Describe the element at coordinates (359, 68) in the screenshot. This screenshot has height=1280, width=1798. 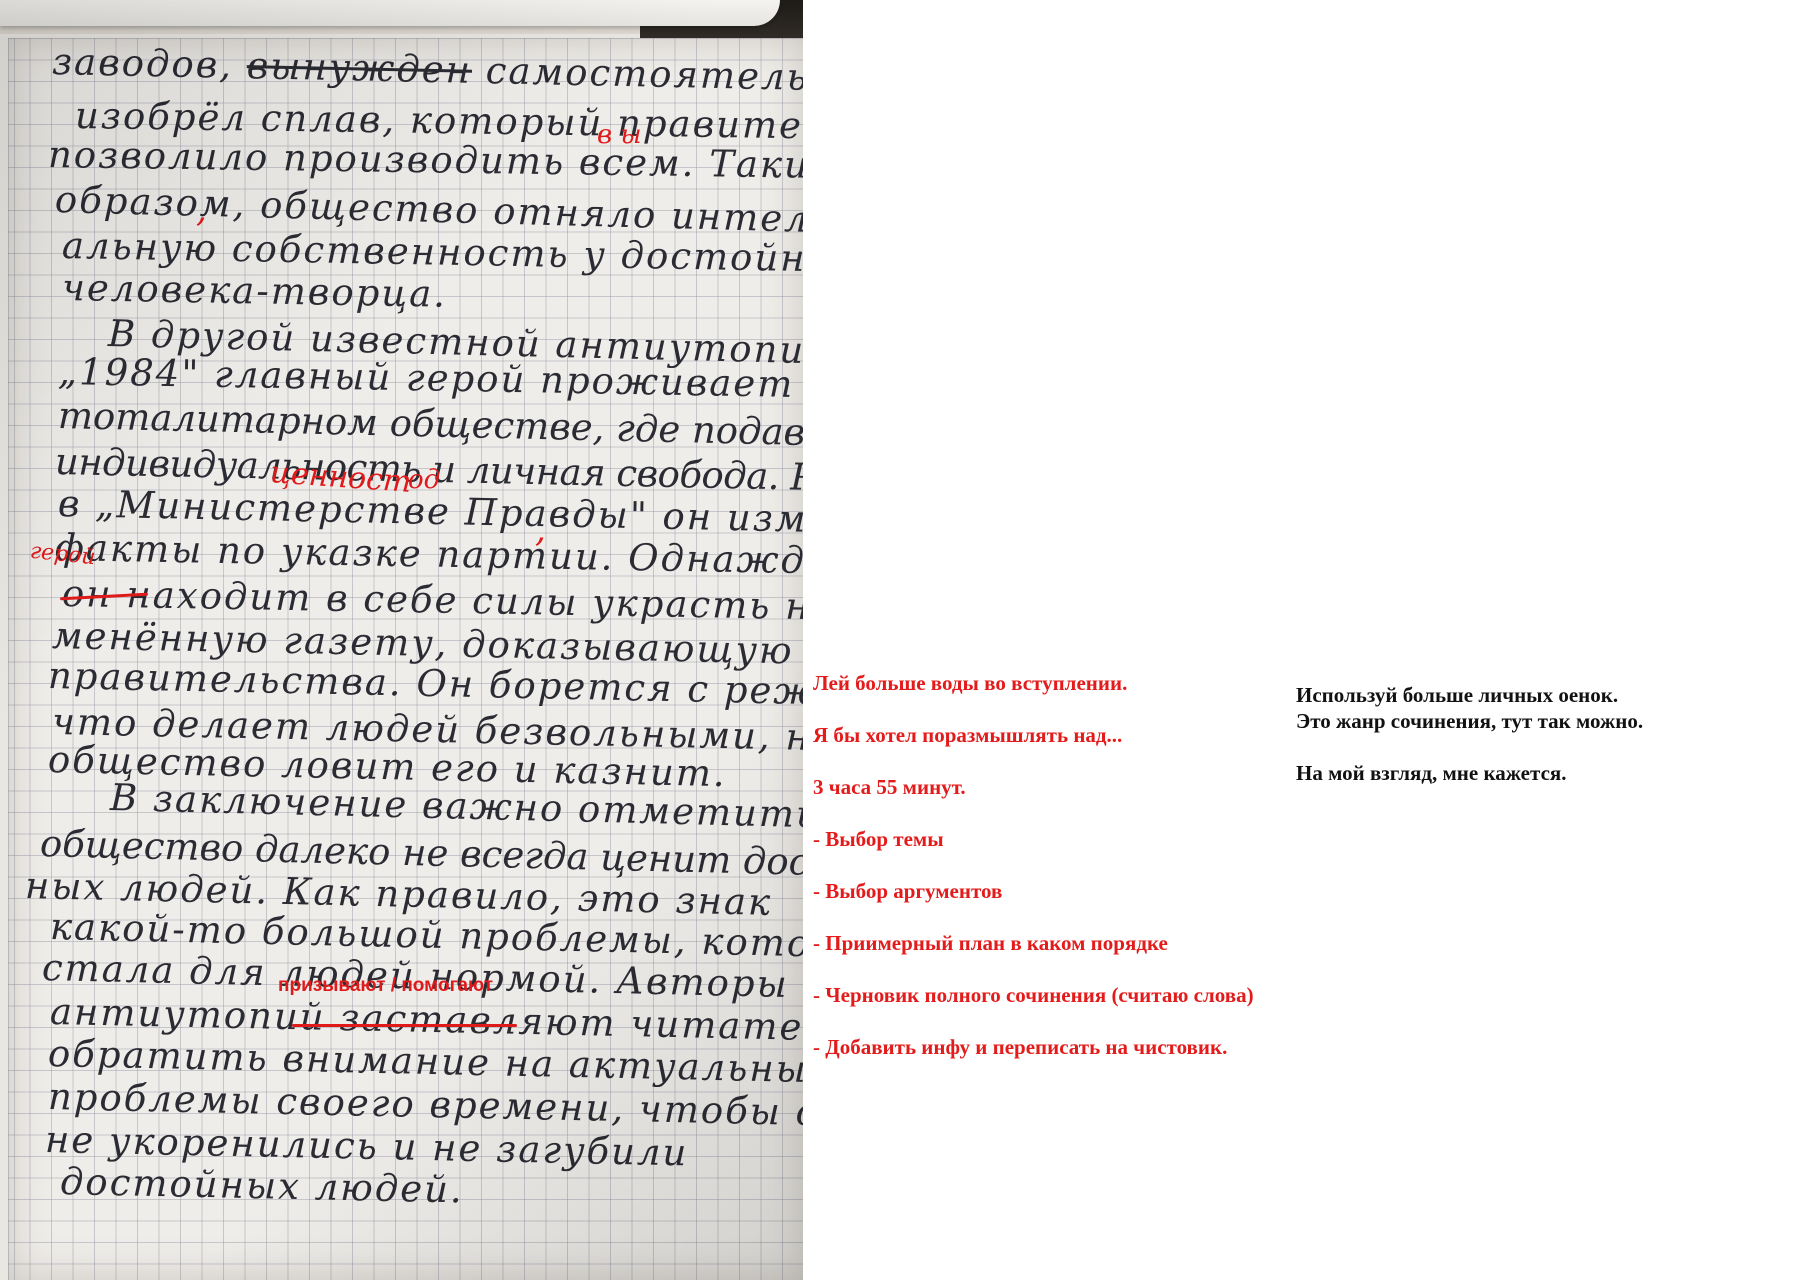
I see `handwriting-strikethrough: вынужден` at that location.